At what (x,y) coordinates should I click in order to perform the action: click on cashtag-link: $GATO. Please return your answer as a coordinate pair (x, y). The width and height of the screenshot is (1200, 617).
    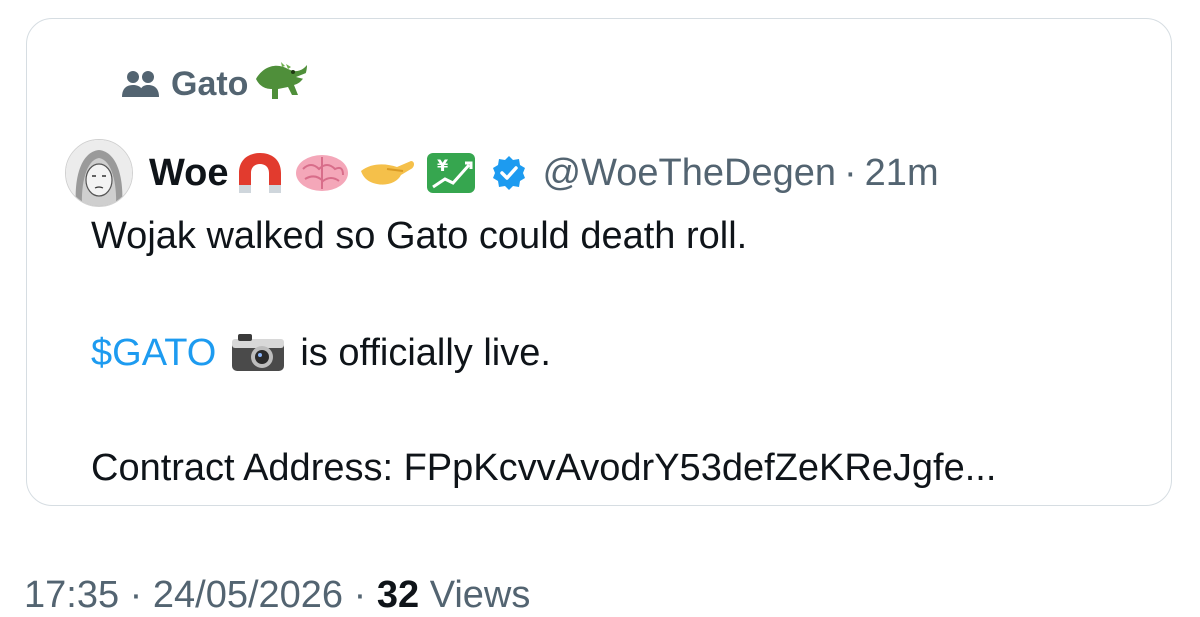
    Looking at the image, I should click on (153, 353).